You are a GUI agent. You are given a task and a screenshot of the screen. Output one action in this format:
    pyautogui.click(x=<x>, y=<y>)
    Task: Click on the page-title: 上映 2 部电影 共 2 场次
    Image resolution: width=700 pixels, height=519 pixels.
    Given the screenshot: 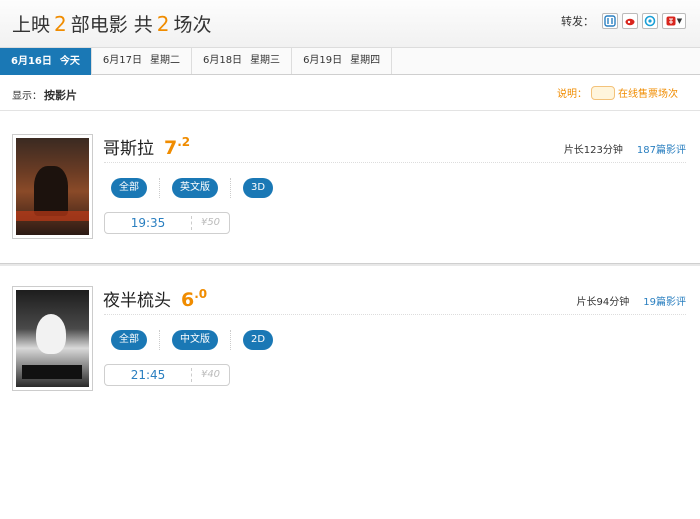 What is the action you would take?
    pyautogui.click(x=112, y=23)
    